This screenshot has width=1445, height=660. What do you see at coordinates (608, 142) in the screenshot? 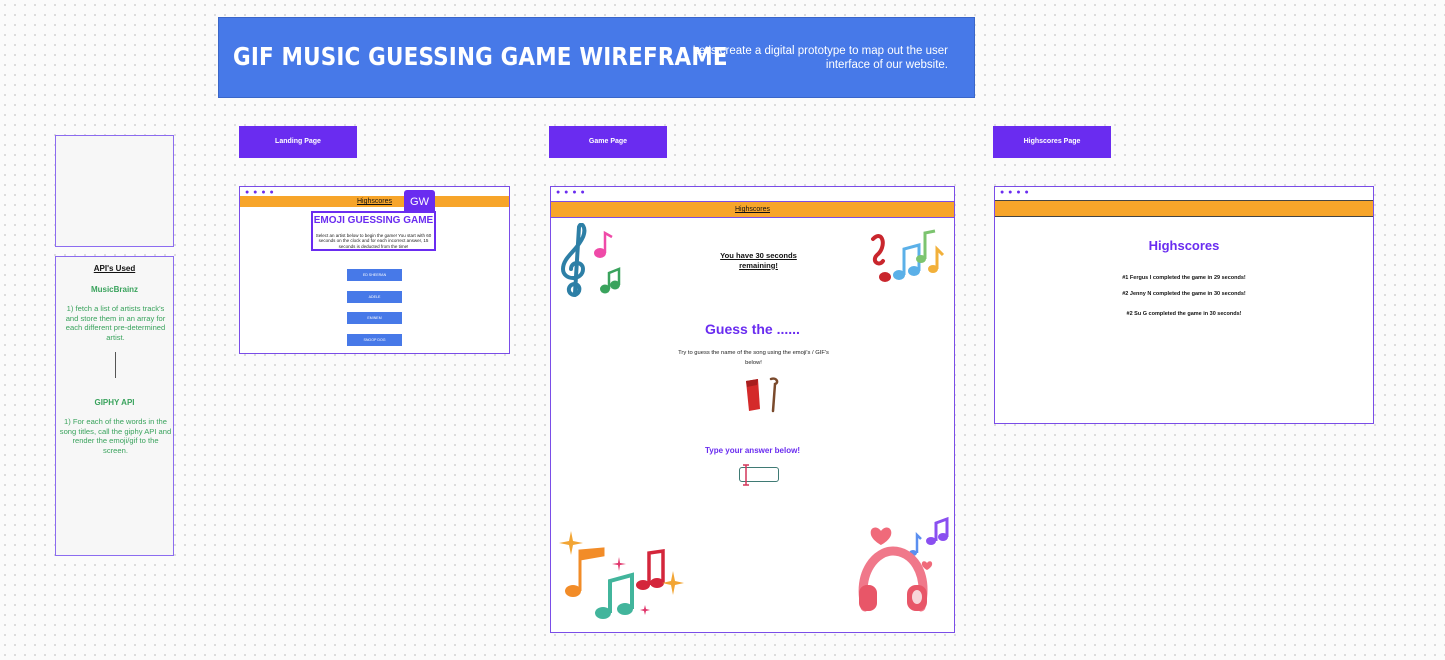
I see `tab-game-page: Game Page` at bounding box center [608, 142].